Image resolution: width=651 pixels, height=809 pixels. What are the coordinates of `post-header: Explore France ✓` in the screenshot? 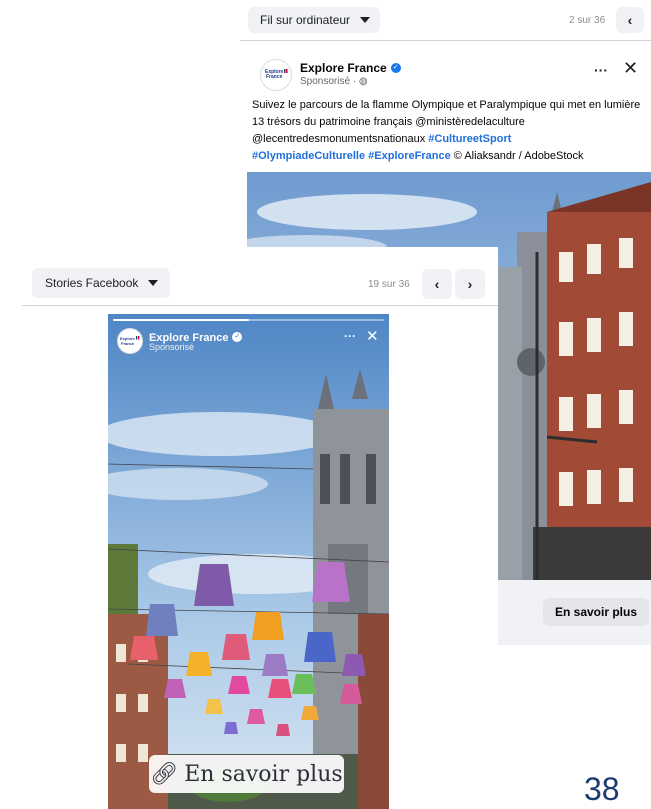 It's located at (350, 68).